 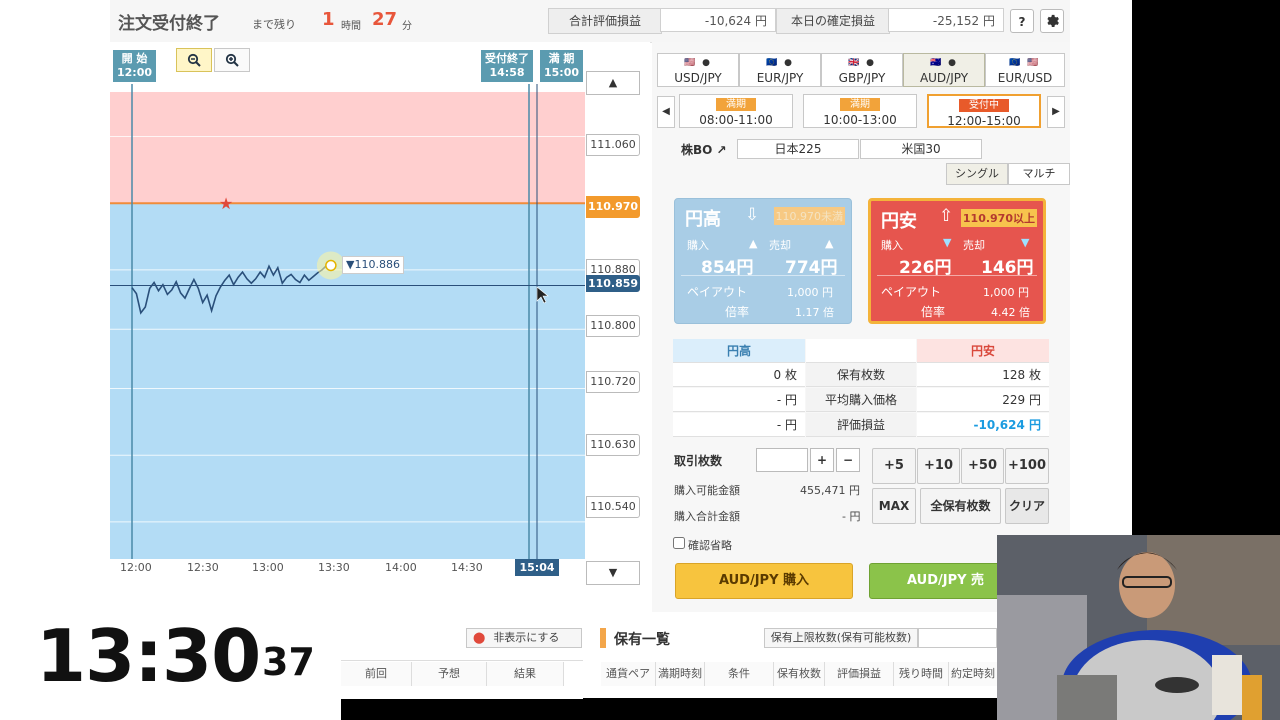 I want to click on settings-button, so click(x=1052, y=21).